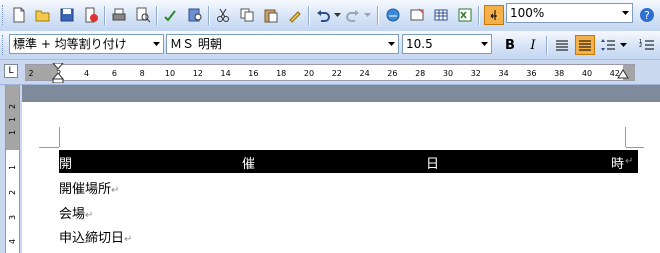 Image resolution: width=660 pixels, height=253 pixels. What do you see at coordinates (562, 45) in the screenshot?
I see `align-left-button` at bounding box center [562, 45].